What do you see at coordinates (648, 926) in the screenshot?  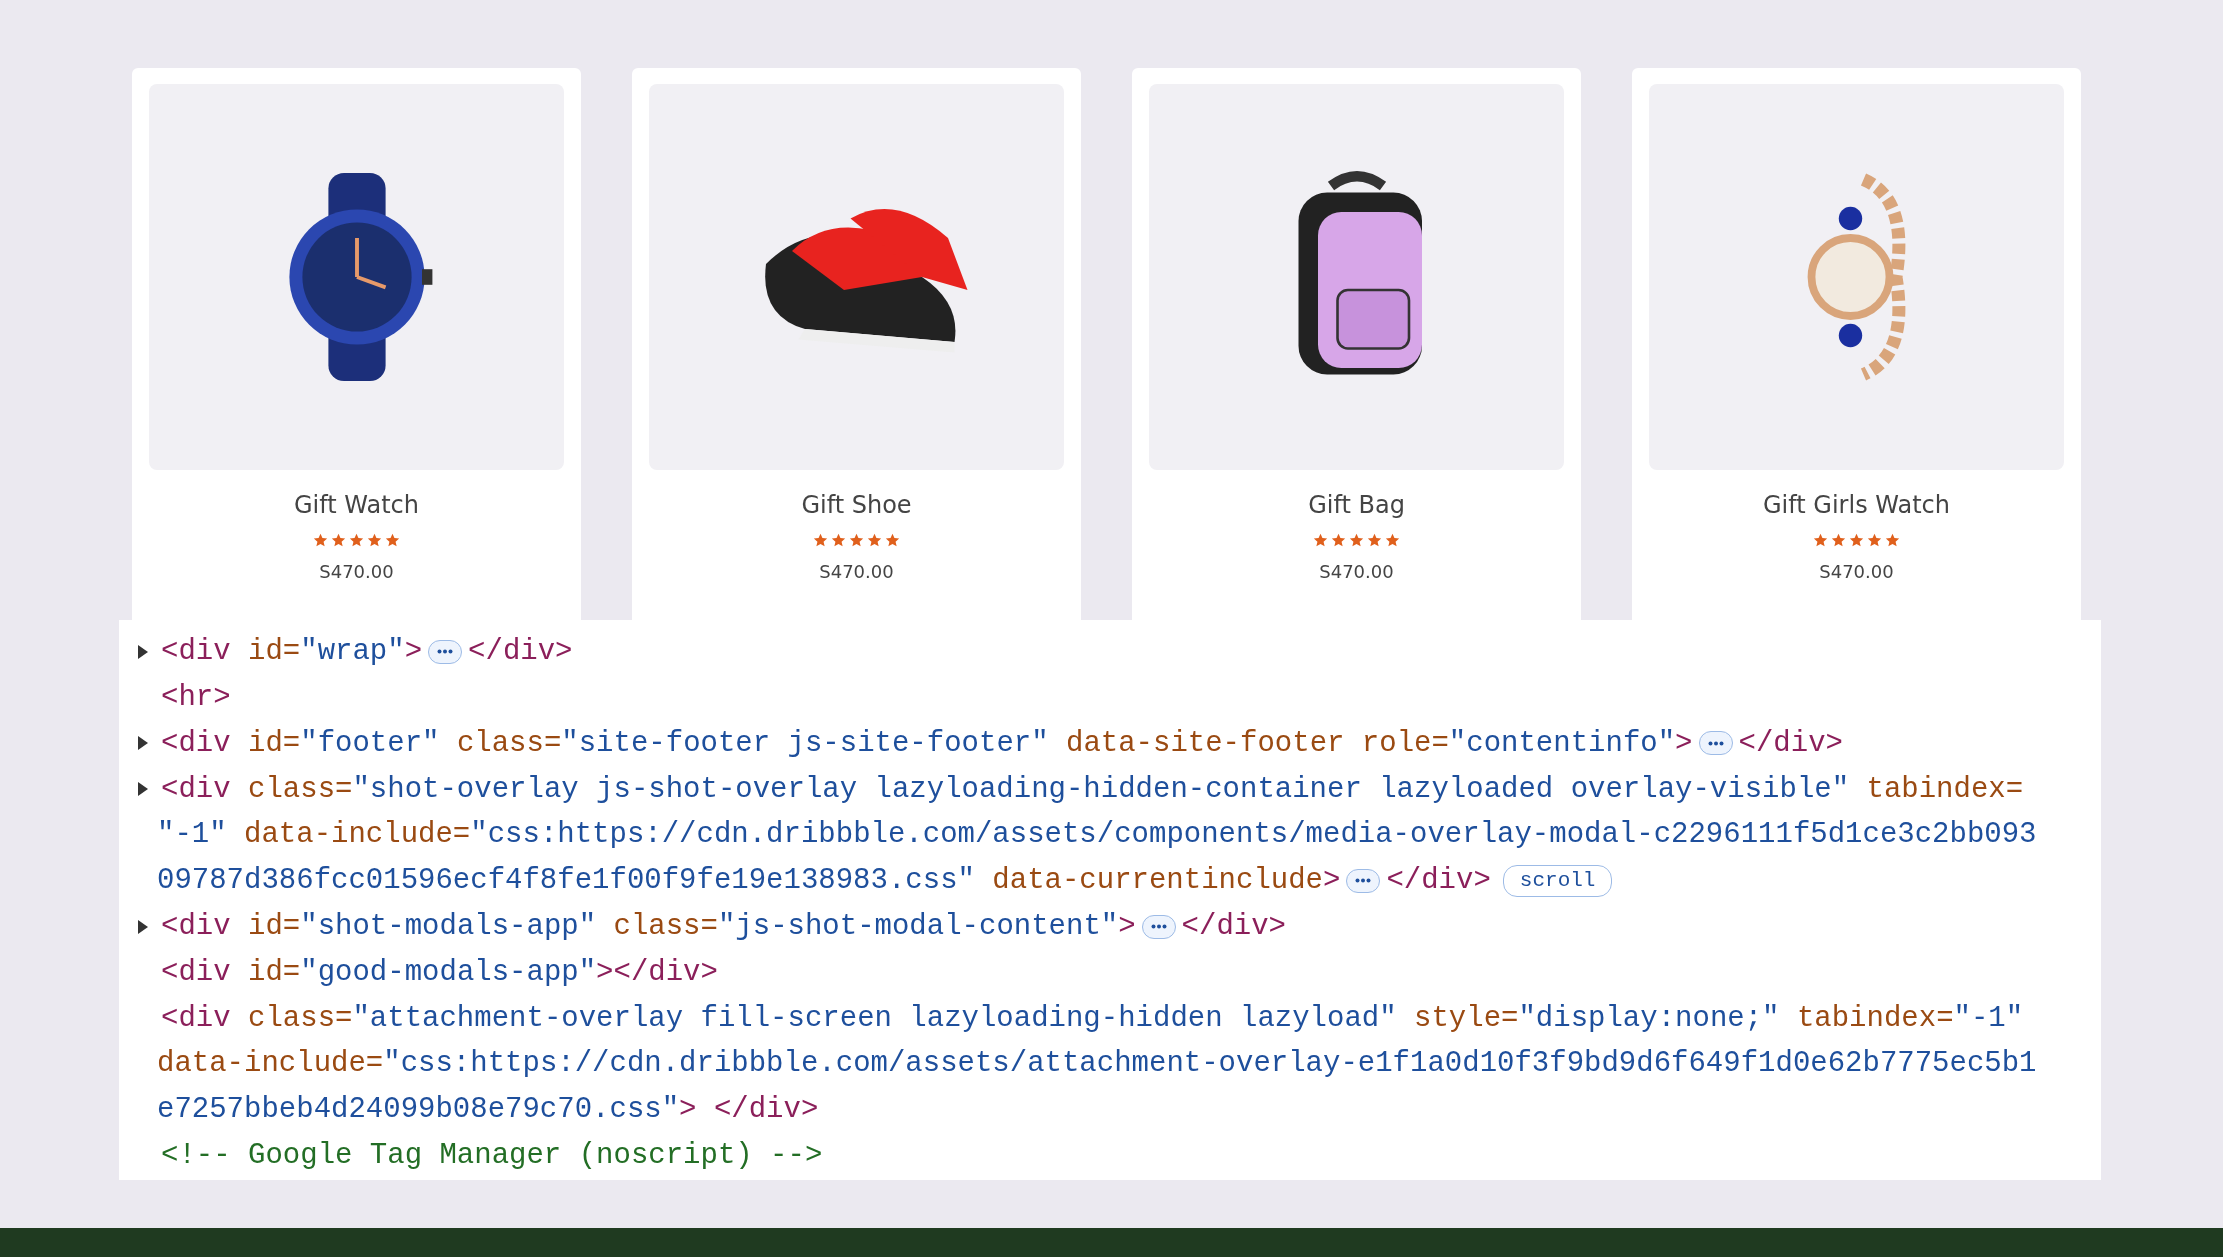 I see `code-text: <div id="shot-modals-app" class="js-shot-modal-content">` at bounding box center [648, 926].